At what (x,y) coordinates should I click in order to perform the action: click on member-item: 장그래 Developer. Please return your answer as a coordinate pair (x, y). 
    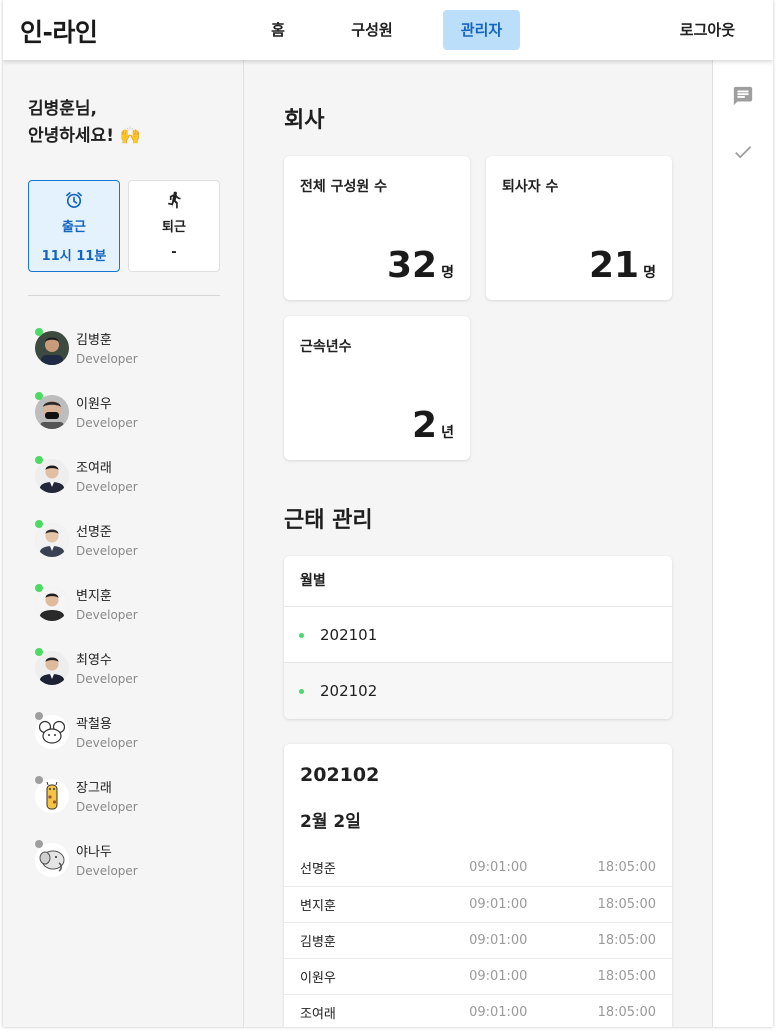
    Looking at the image, I should click on (135, 806).